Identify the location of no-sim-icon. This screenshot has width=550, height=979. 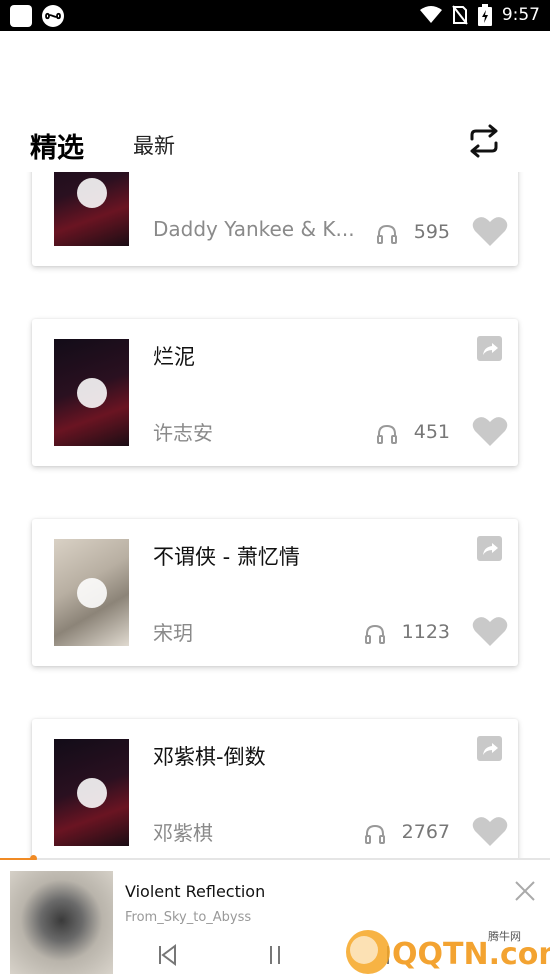
(460, 15).